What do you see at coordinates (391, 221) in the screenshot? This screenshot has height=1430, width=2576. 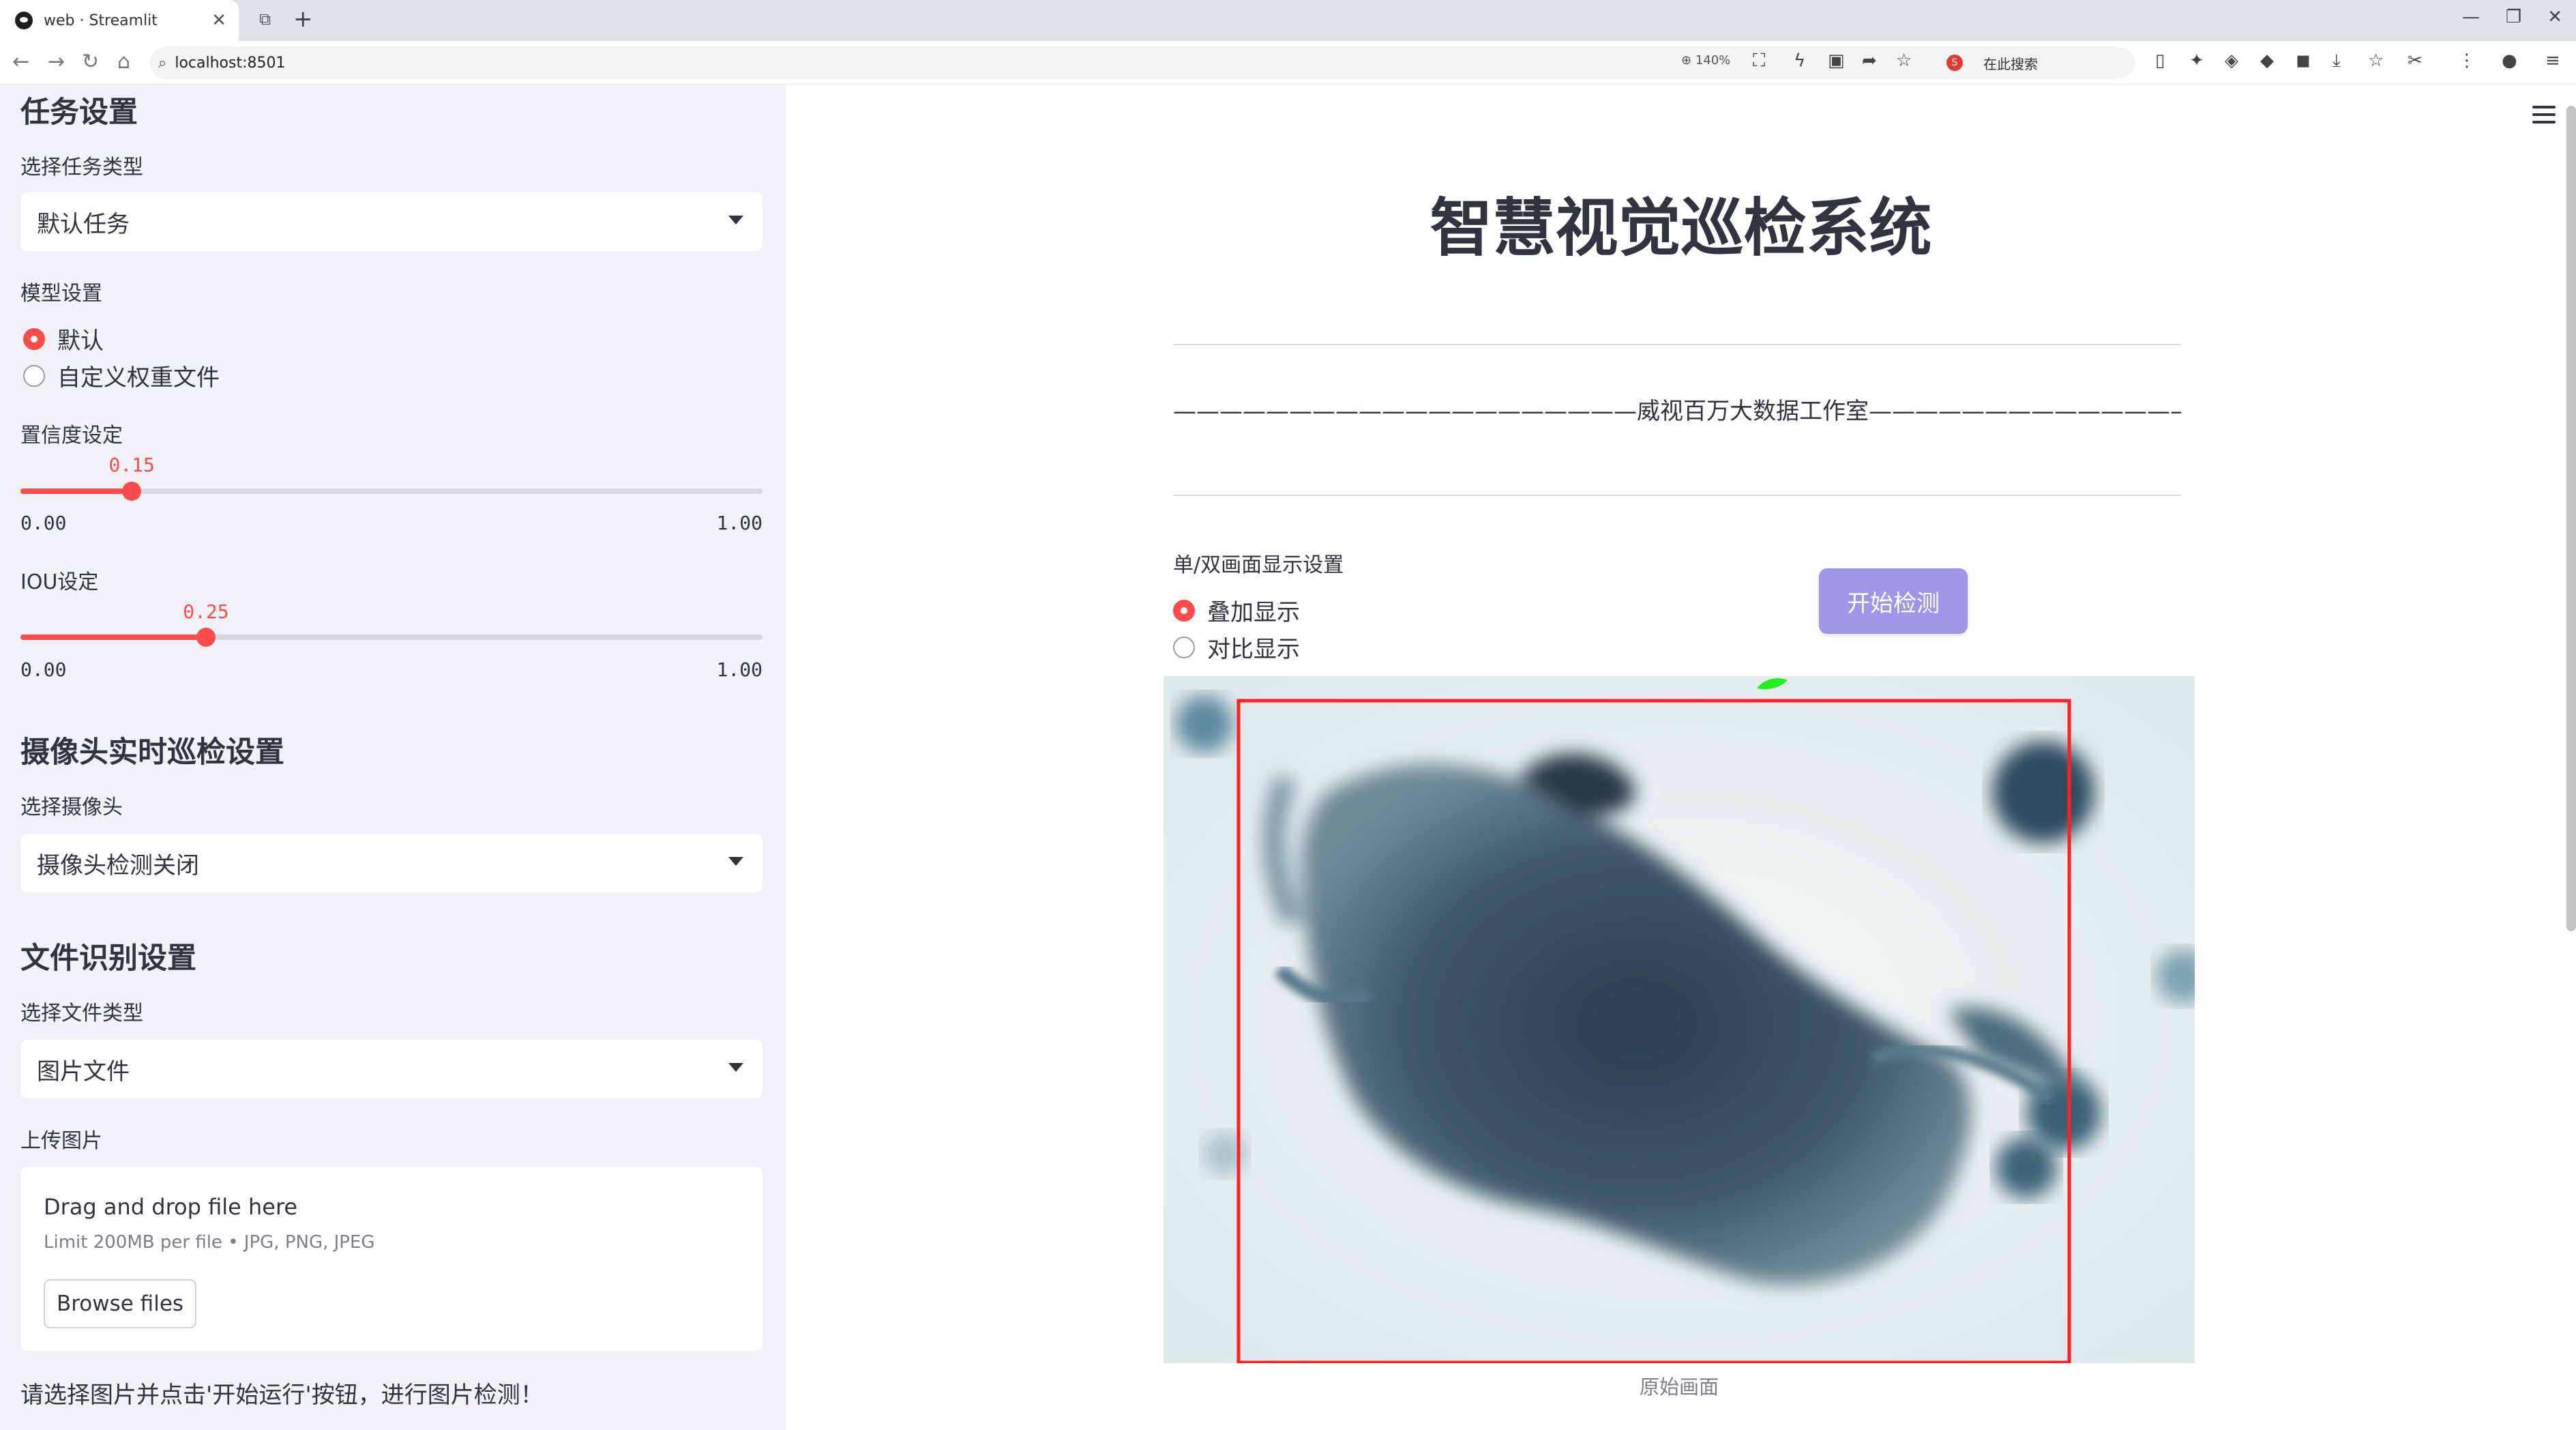 I see `task-type-select: 默认任务` at bounding box center [391, 221].